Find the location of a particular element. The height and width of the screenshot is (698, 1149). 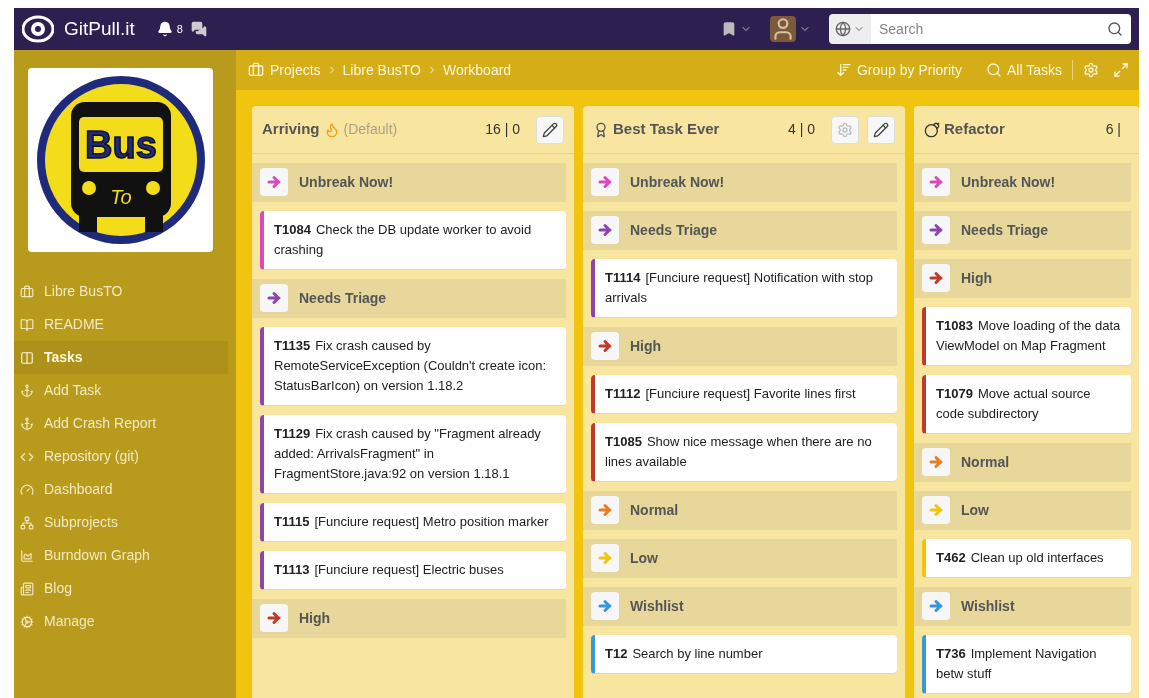

breadcrumb-link: Workboard is located at coordinates (477, 70).